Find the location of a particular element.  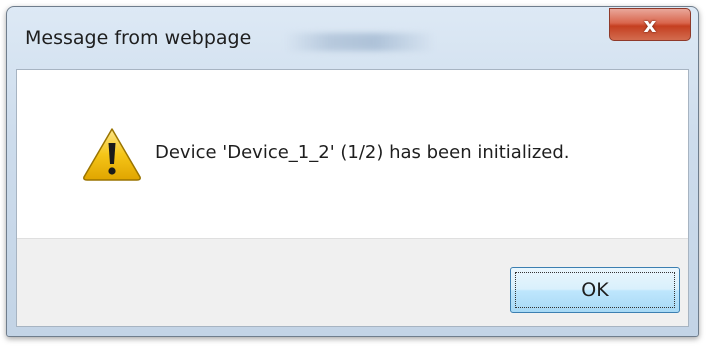

title-blur-region is located at coordinates (360, 42).